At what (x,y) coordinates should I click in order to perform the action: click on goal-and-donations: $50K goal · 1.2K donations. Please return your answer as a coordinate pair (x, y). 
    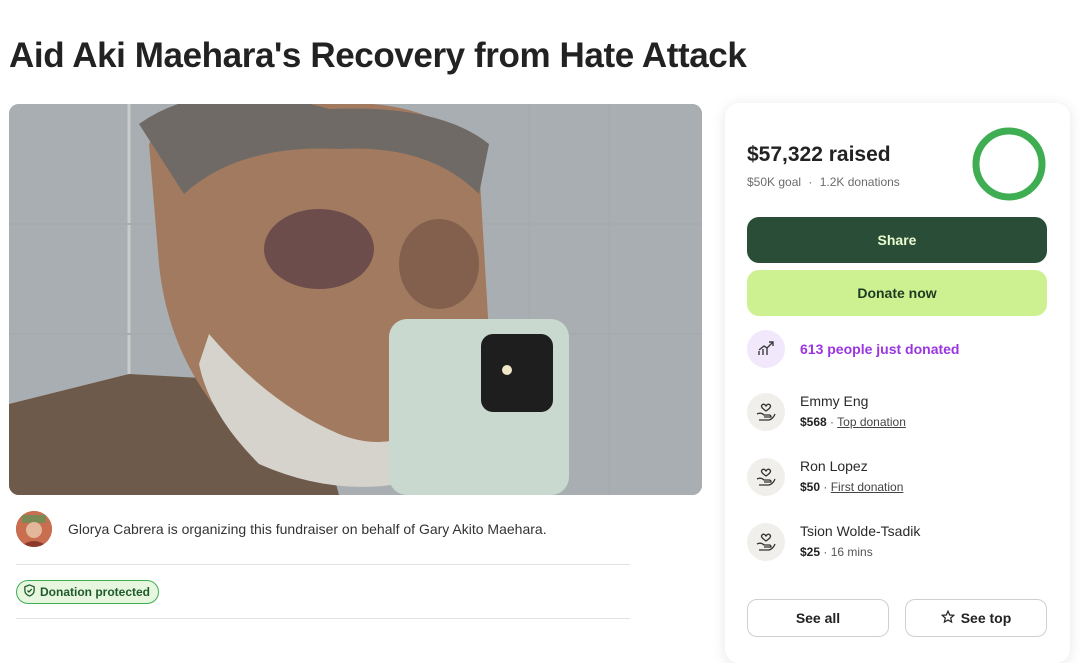
    Looking at the image, I should click on (823, 182).